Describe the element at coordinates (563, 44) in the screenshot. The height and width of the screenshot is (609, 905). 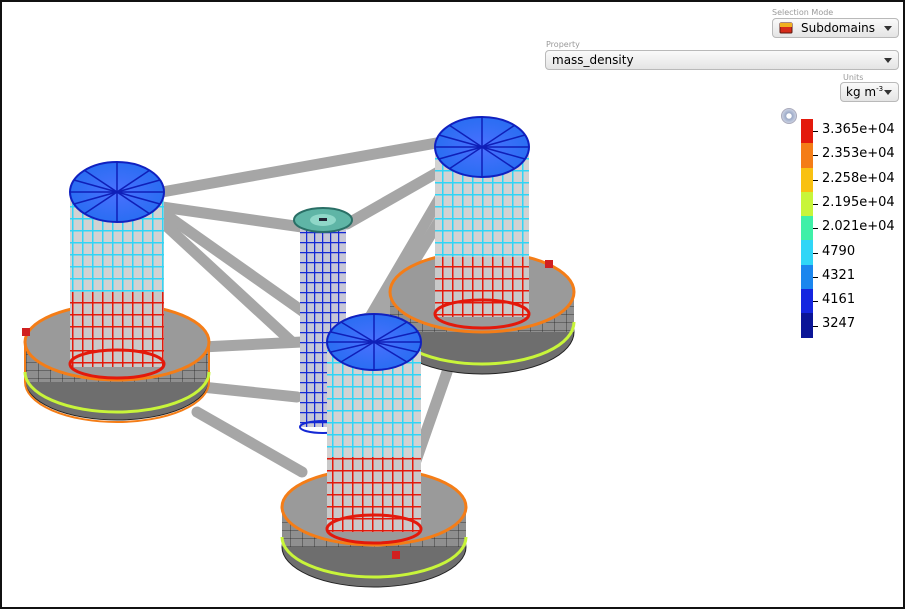
I see `property-caption: Property` at that location.